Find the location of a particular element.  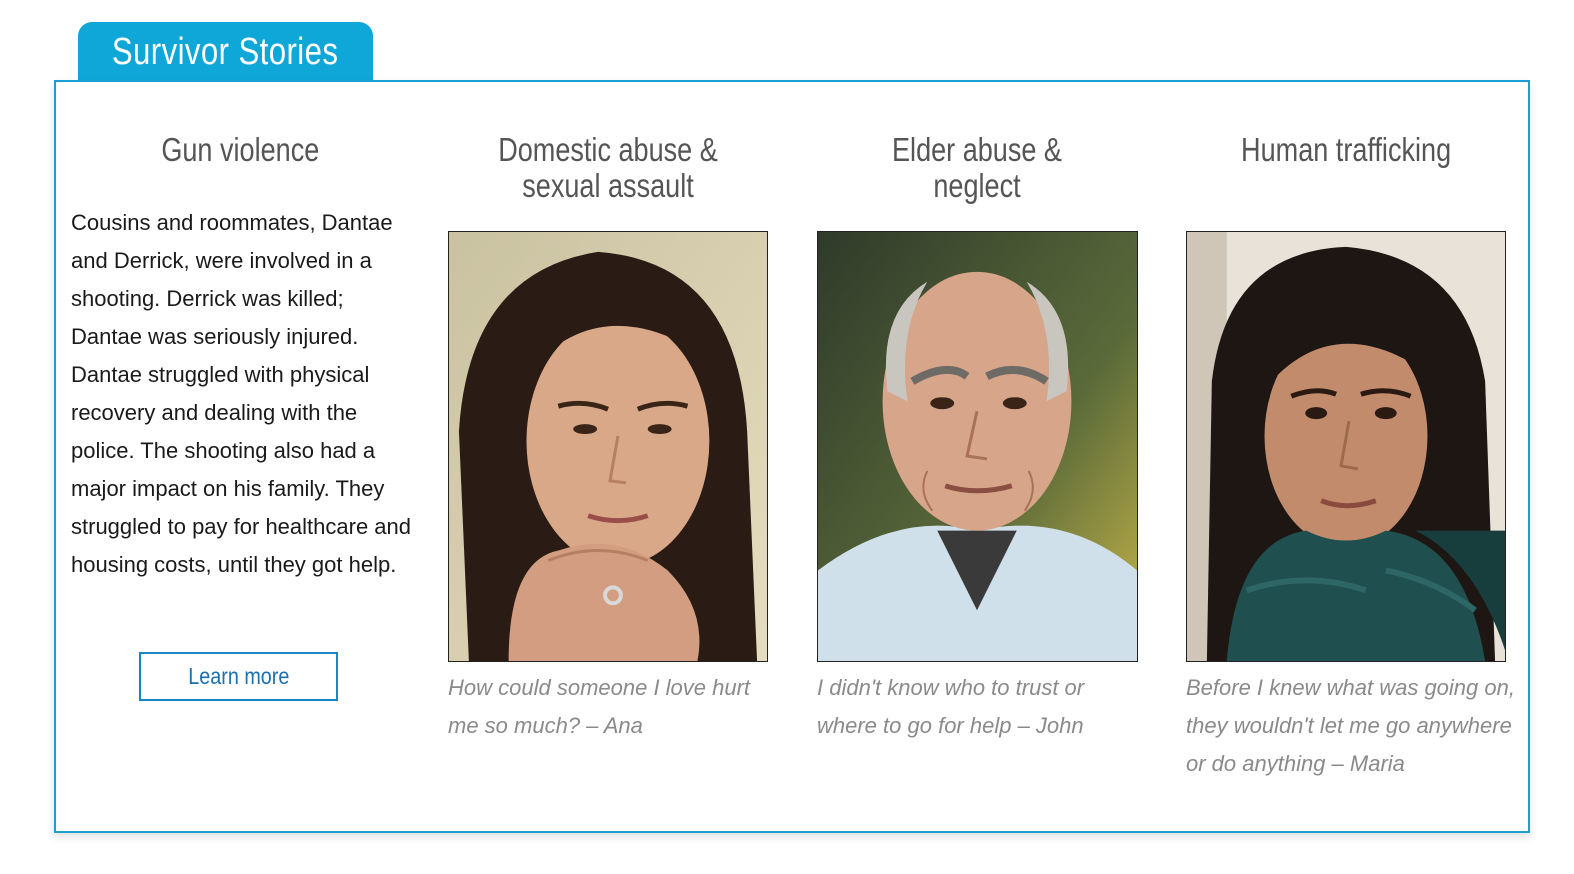

survivor-stories-tab: Survivor Stories is located at coordinates (225, 52).